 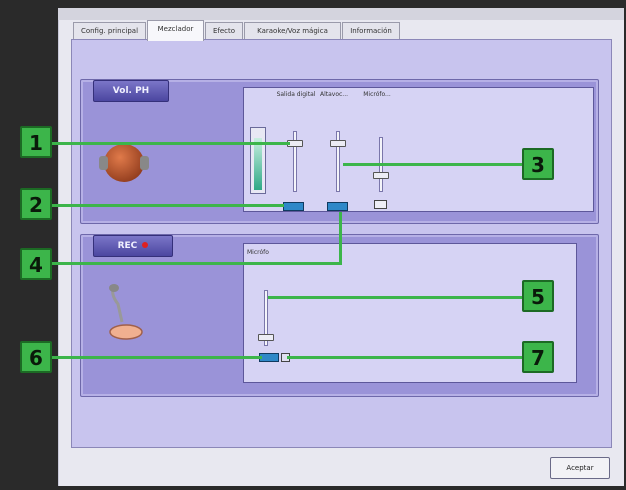 What do you see at coordinates (292, 31) in the screenshot?
I see `tab-karaoke: Karaoke/Voz mágica` at bounding box center [292, 31].